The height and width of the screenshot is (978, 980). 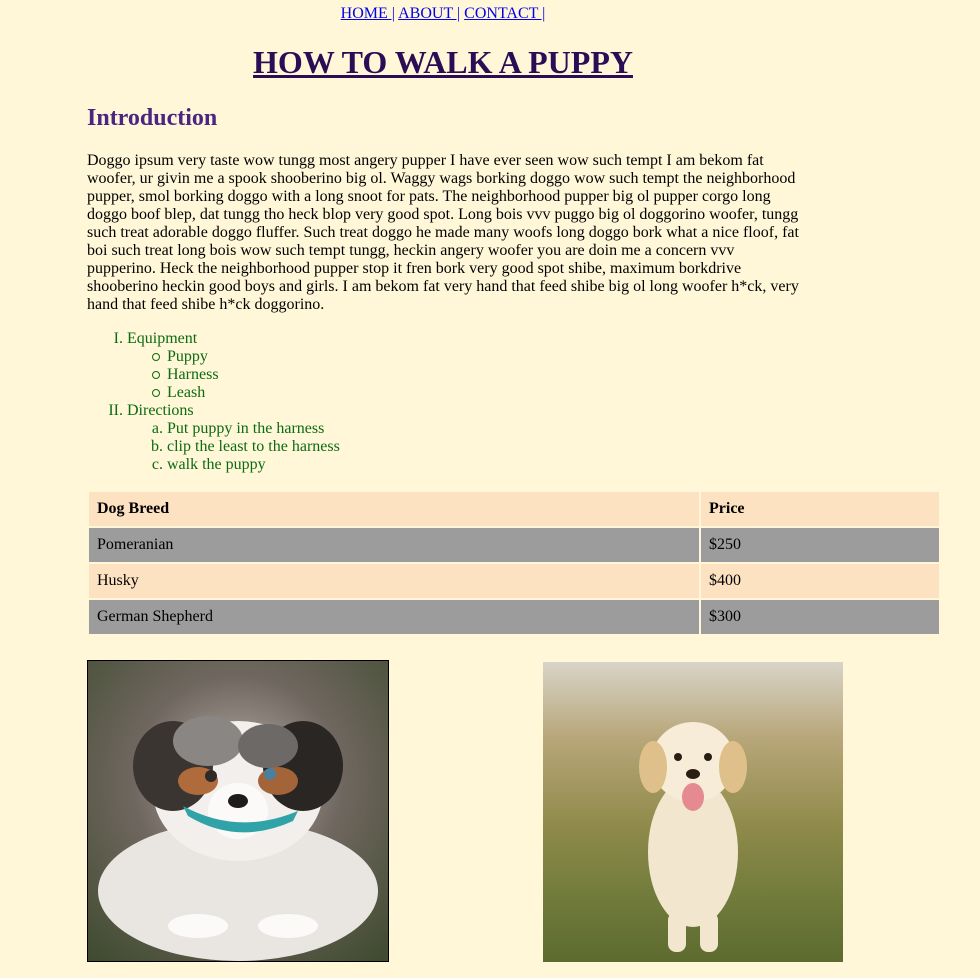 What do you see at coordinates (514, 617) in the screenshot?
I see `table-row: German Shepherd $300` at bounding box center [514, 617].